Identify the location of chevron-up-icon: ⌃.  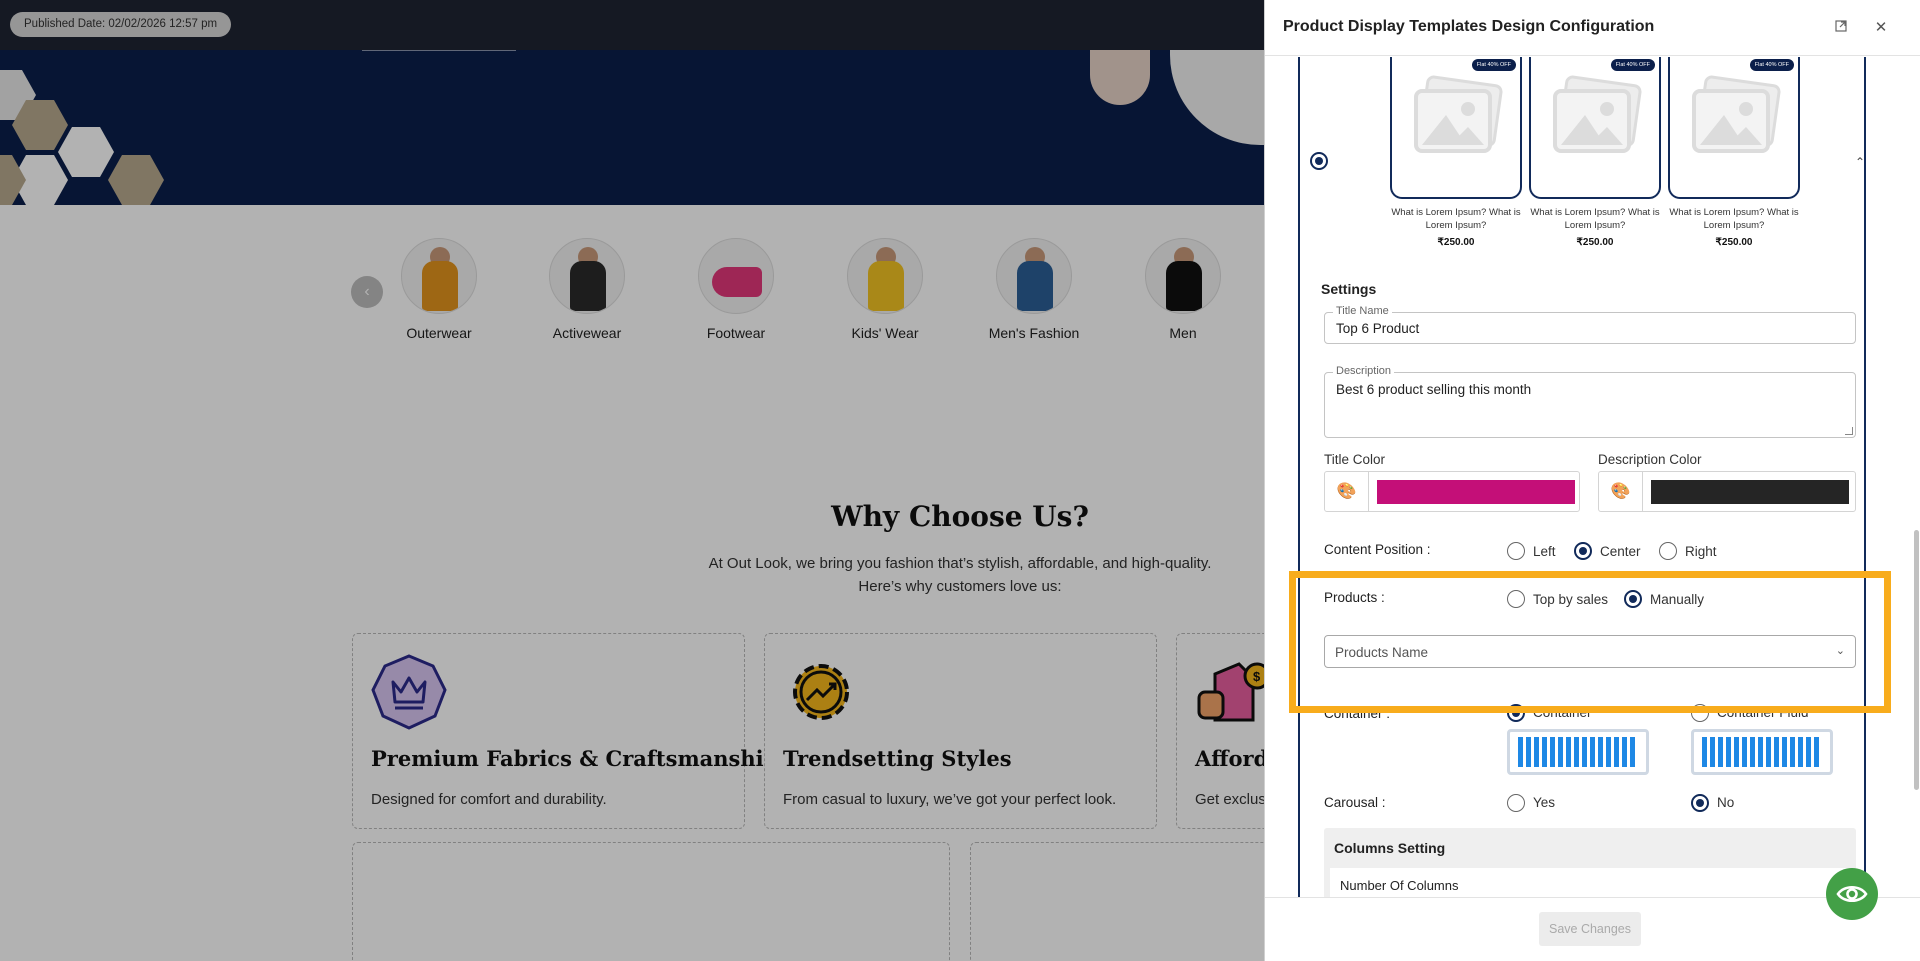
(1860, 162).